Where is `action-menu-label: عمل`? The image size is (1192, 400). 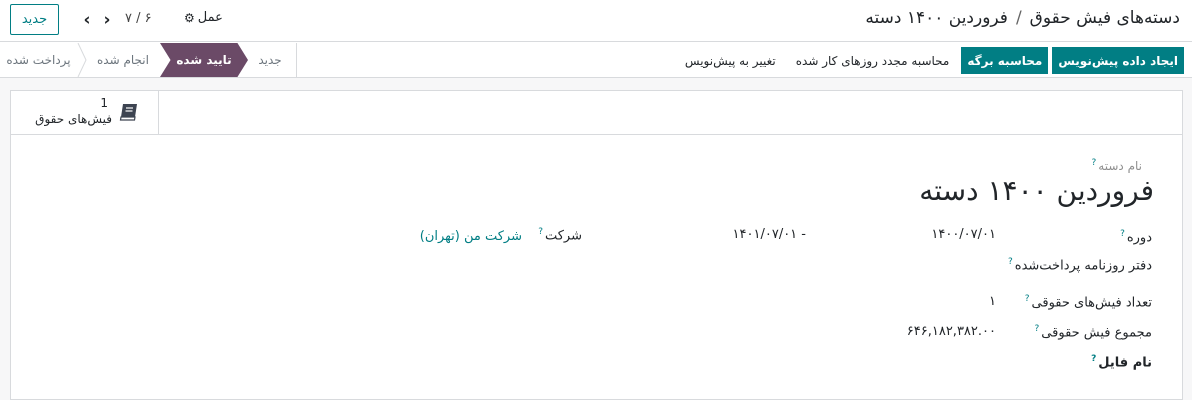
action-menu-label: عمل is located at coordinates (210, 17).